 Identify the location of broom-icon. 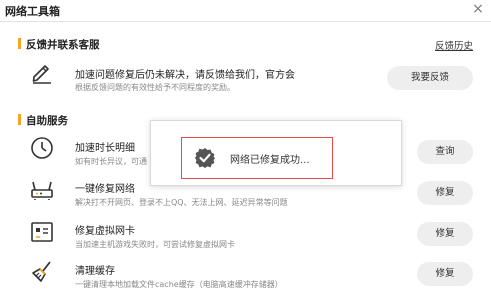
(42, 272).